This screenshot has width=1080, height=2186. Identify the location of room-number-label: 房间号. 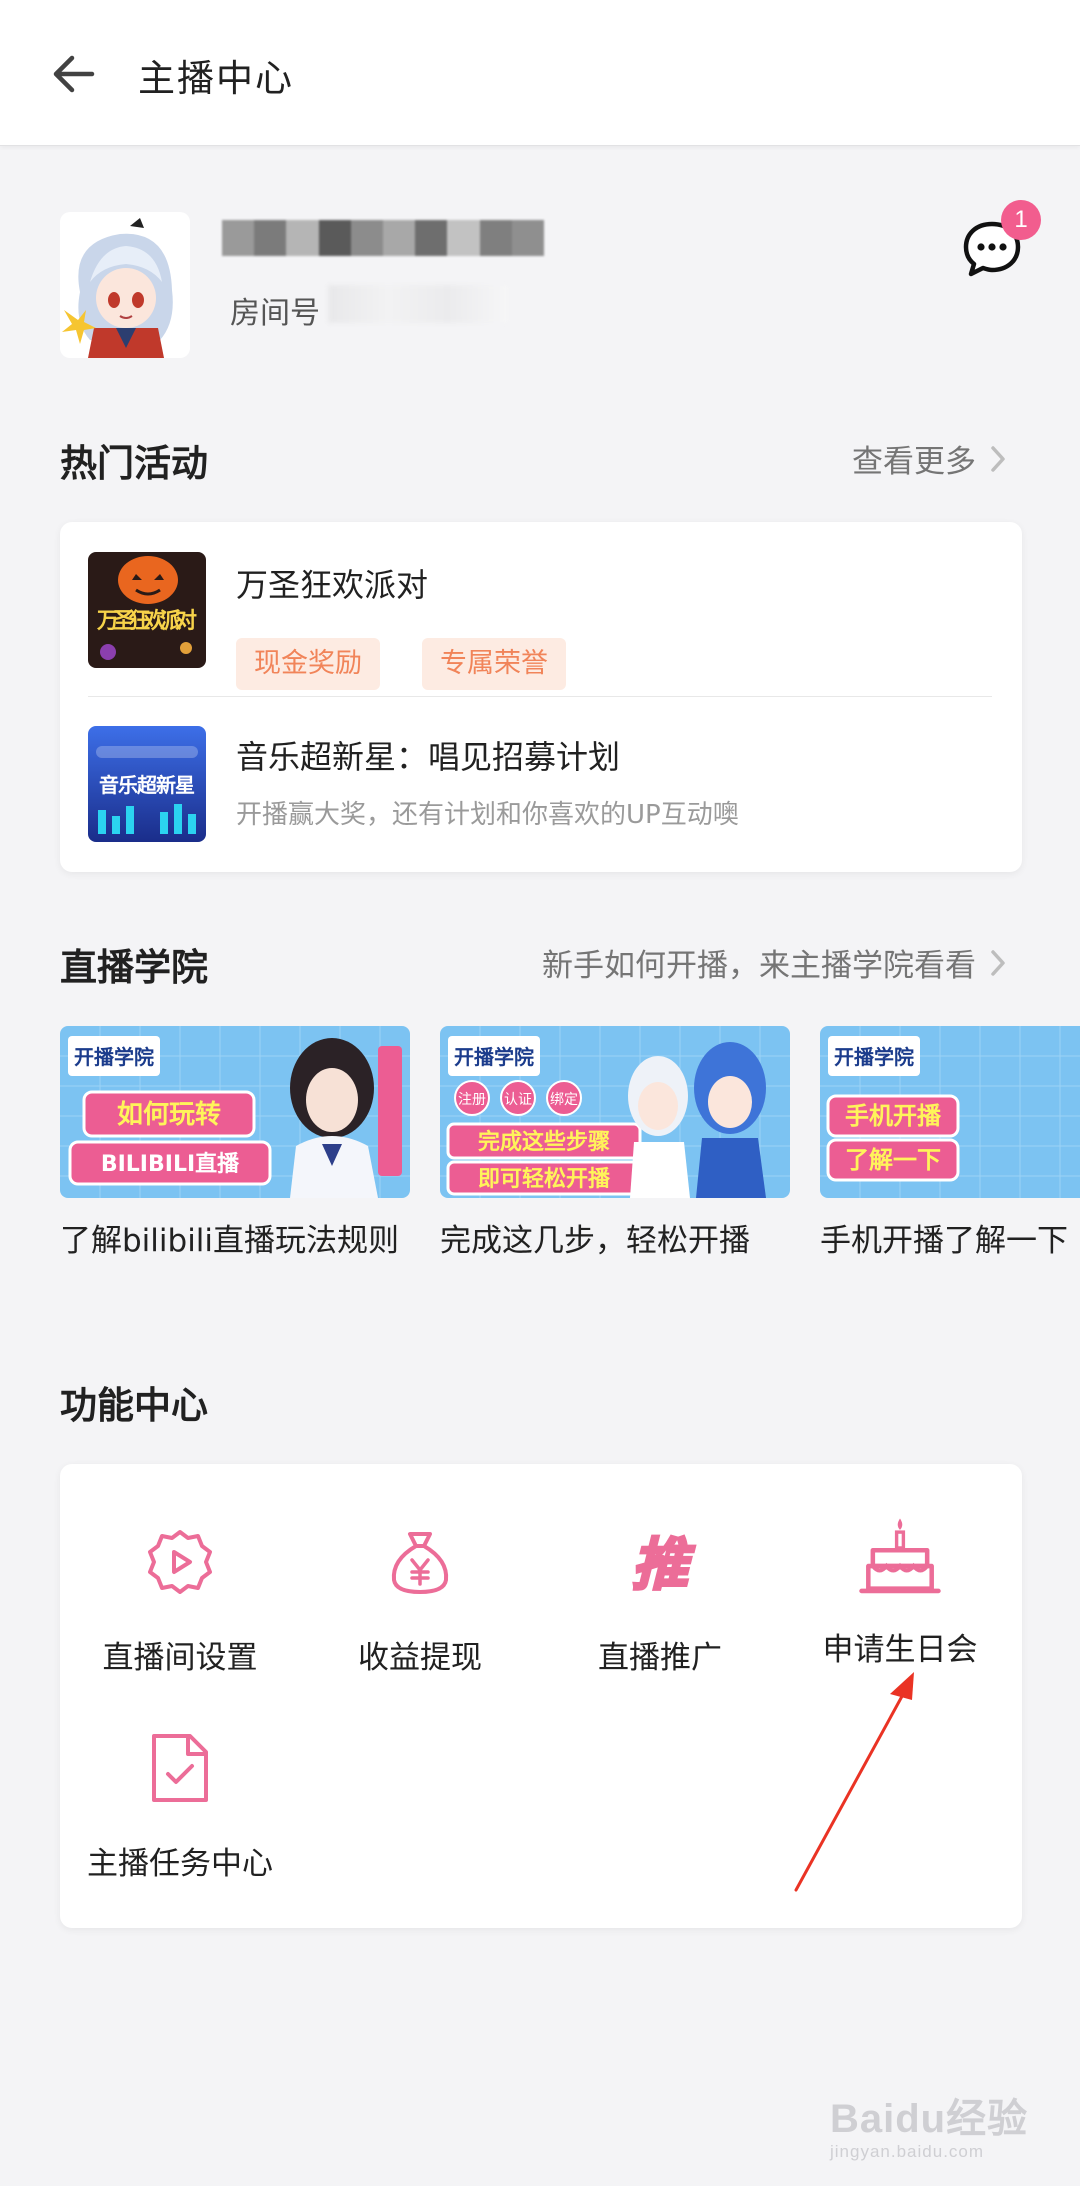
(275, 313).